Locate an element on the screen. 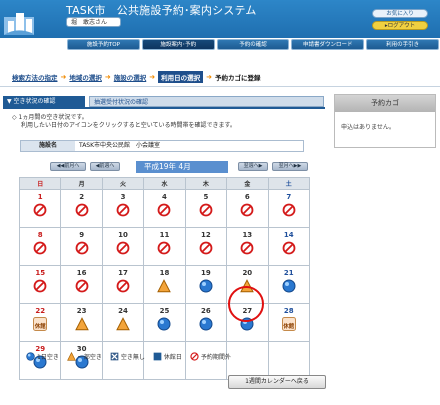  calendar-week: 15 16 17 18 19 20 21 is located at coordinates (164, 284).